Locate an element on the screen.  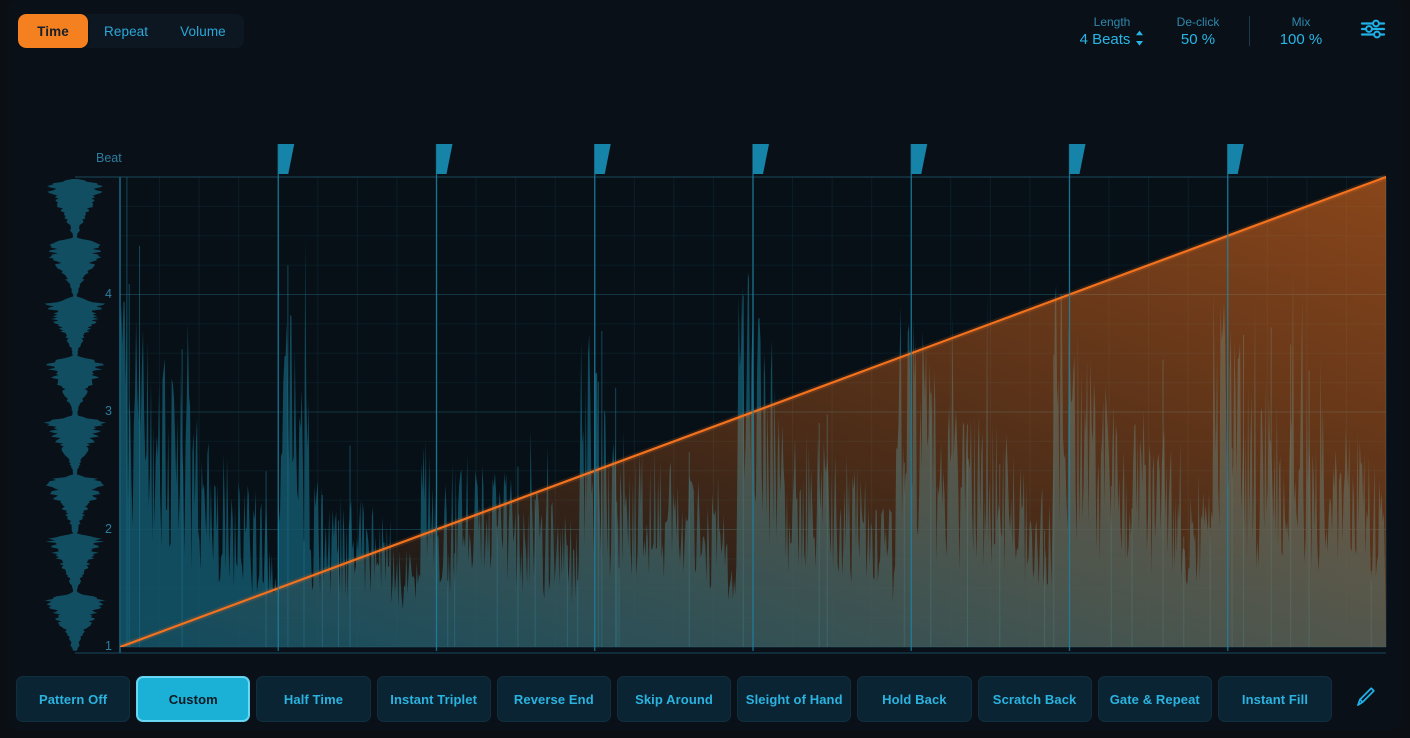
toolbar-divider is located at coordinates (1249, 31).